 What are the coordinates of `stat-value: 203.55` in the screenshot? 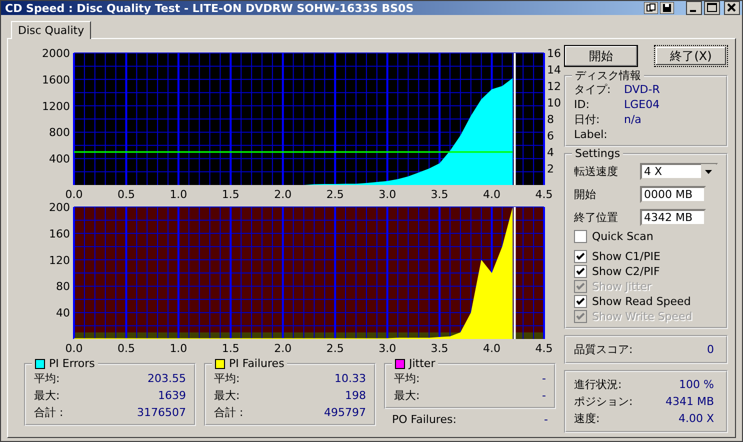 It's located at (167, 379).